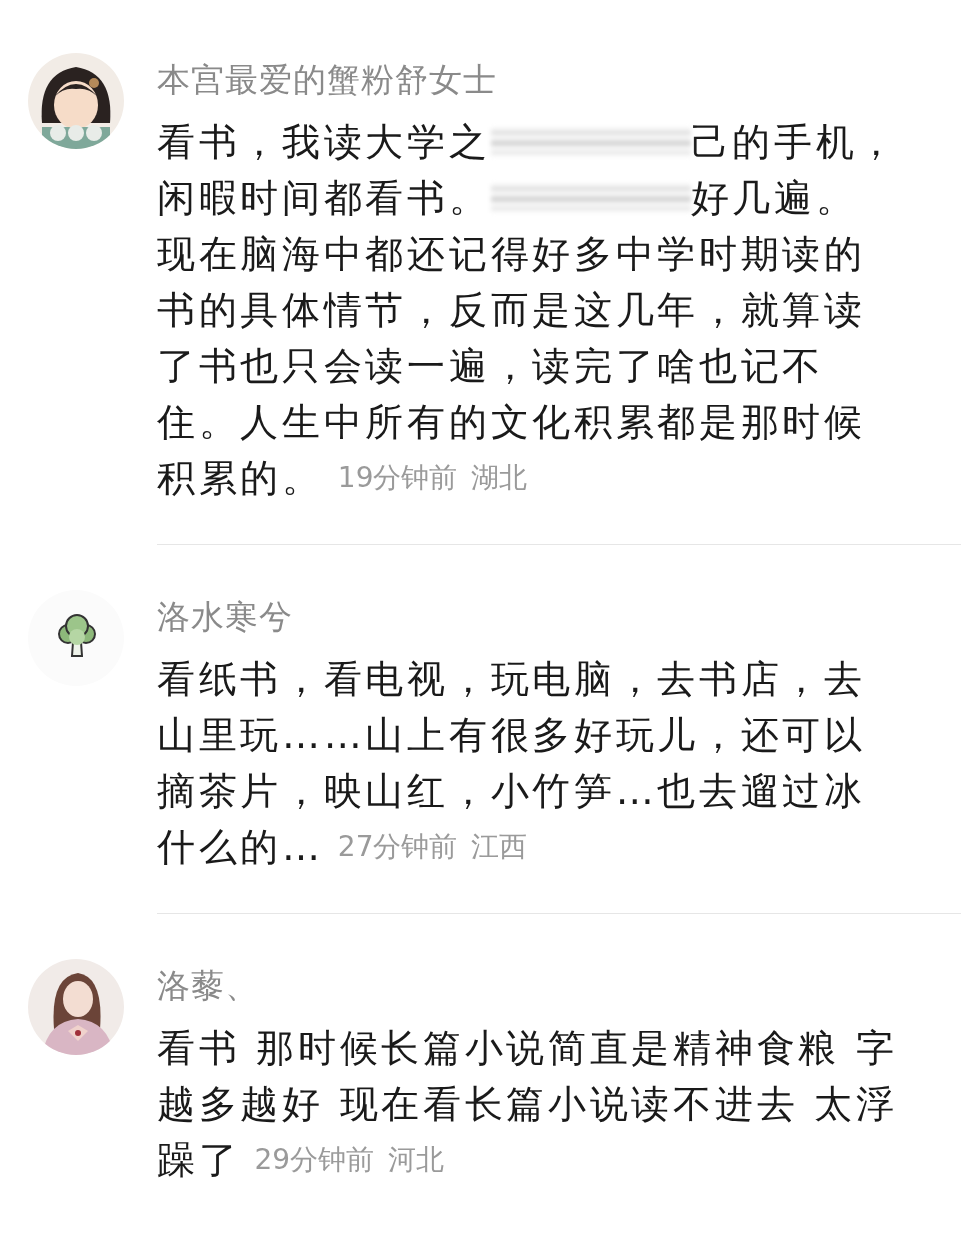  Describe the element at coordinates (499, 847) in the screenshot. I see `comment-location: 江西` at that location.